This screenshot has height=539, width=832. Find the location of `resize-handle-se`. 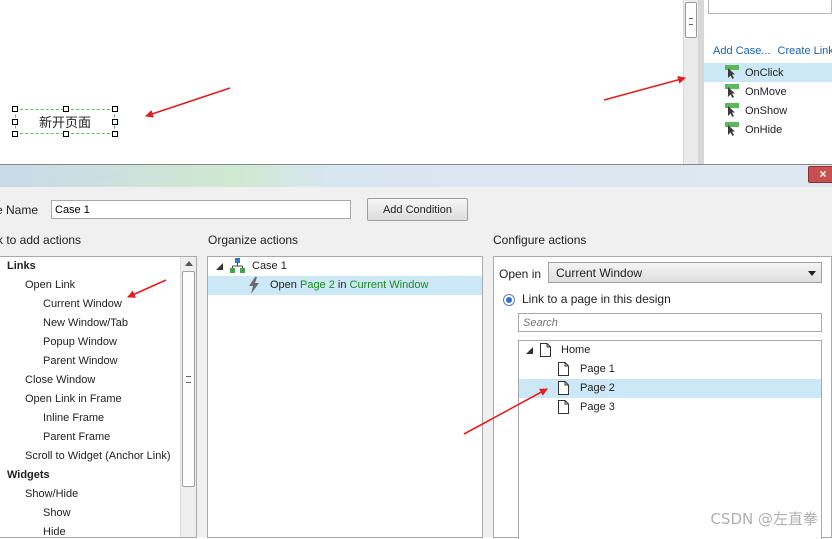

resize-handle-se is located at coordinates (115, 134).